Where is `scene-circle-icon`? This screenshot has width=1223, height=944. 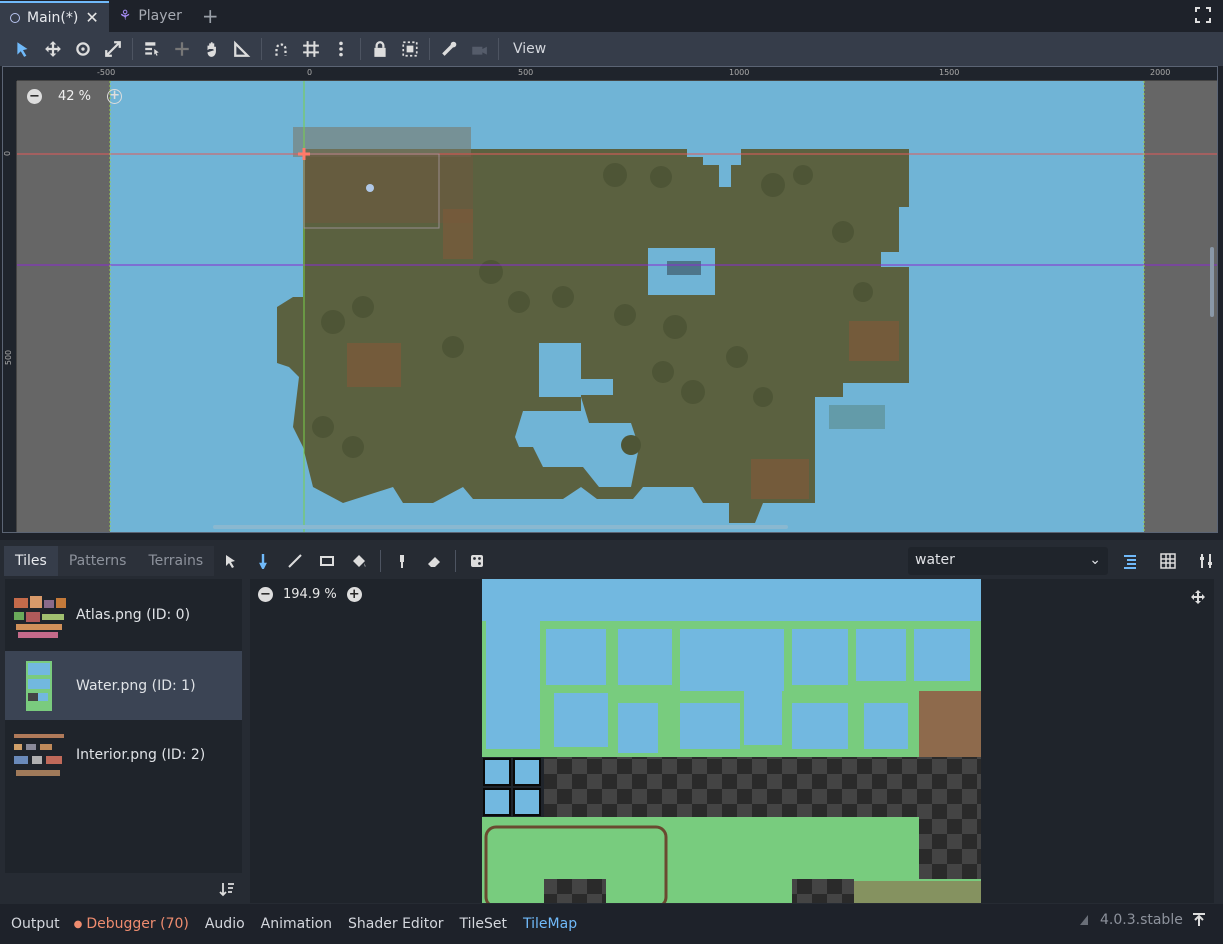
scene-circle-icon is located at coordinates (15, 17).